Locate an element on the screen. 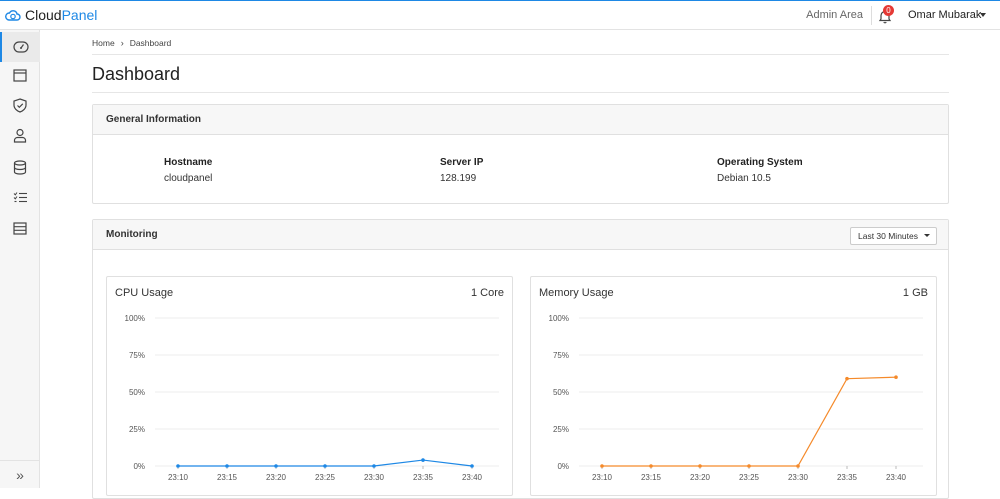 Image resolution: width=1000 pixels, height=499 pixels. hostname-value: cloudpanel is located at coordinates (188, 178).